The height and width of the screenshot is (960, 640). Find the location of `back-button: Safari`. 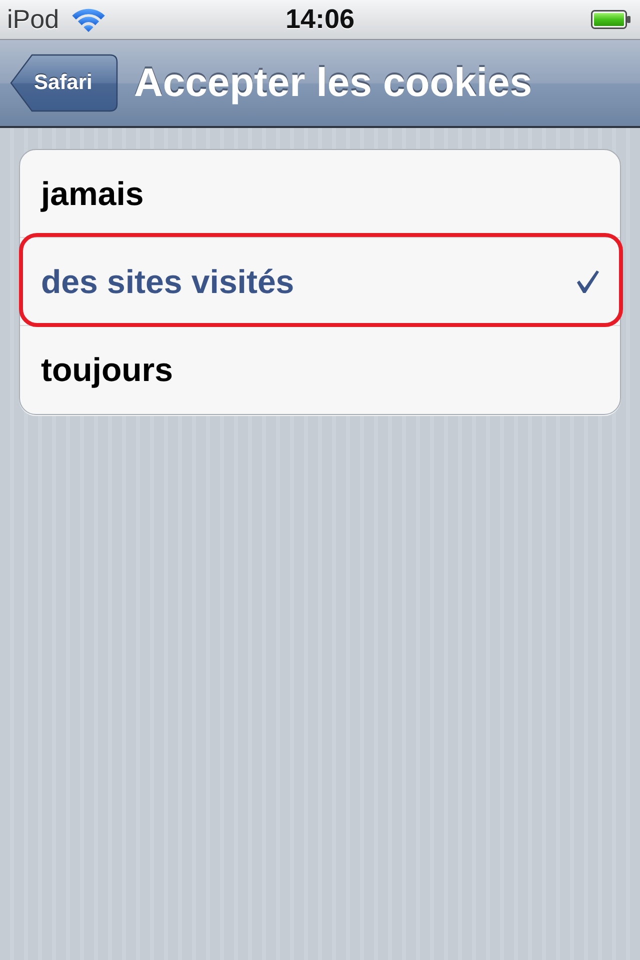

back-button: Safari is located at coordinates (64, 83).